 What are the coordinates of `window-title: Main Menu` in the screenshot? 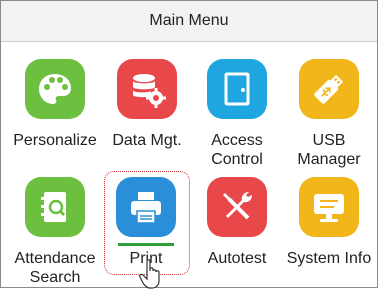 It's located at (189, 21).